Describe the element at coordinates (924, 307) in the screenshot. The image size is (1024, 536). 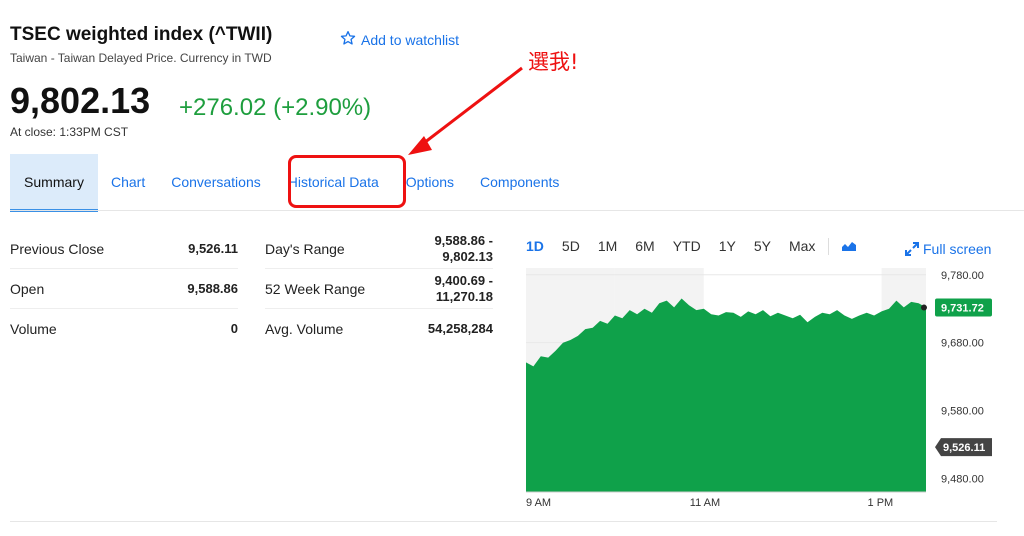
I see `last-price-dot` at that location.